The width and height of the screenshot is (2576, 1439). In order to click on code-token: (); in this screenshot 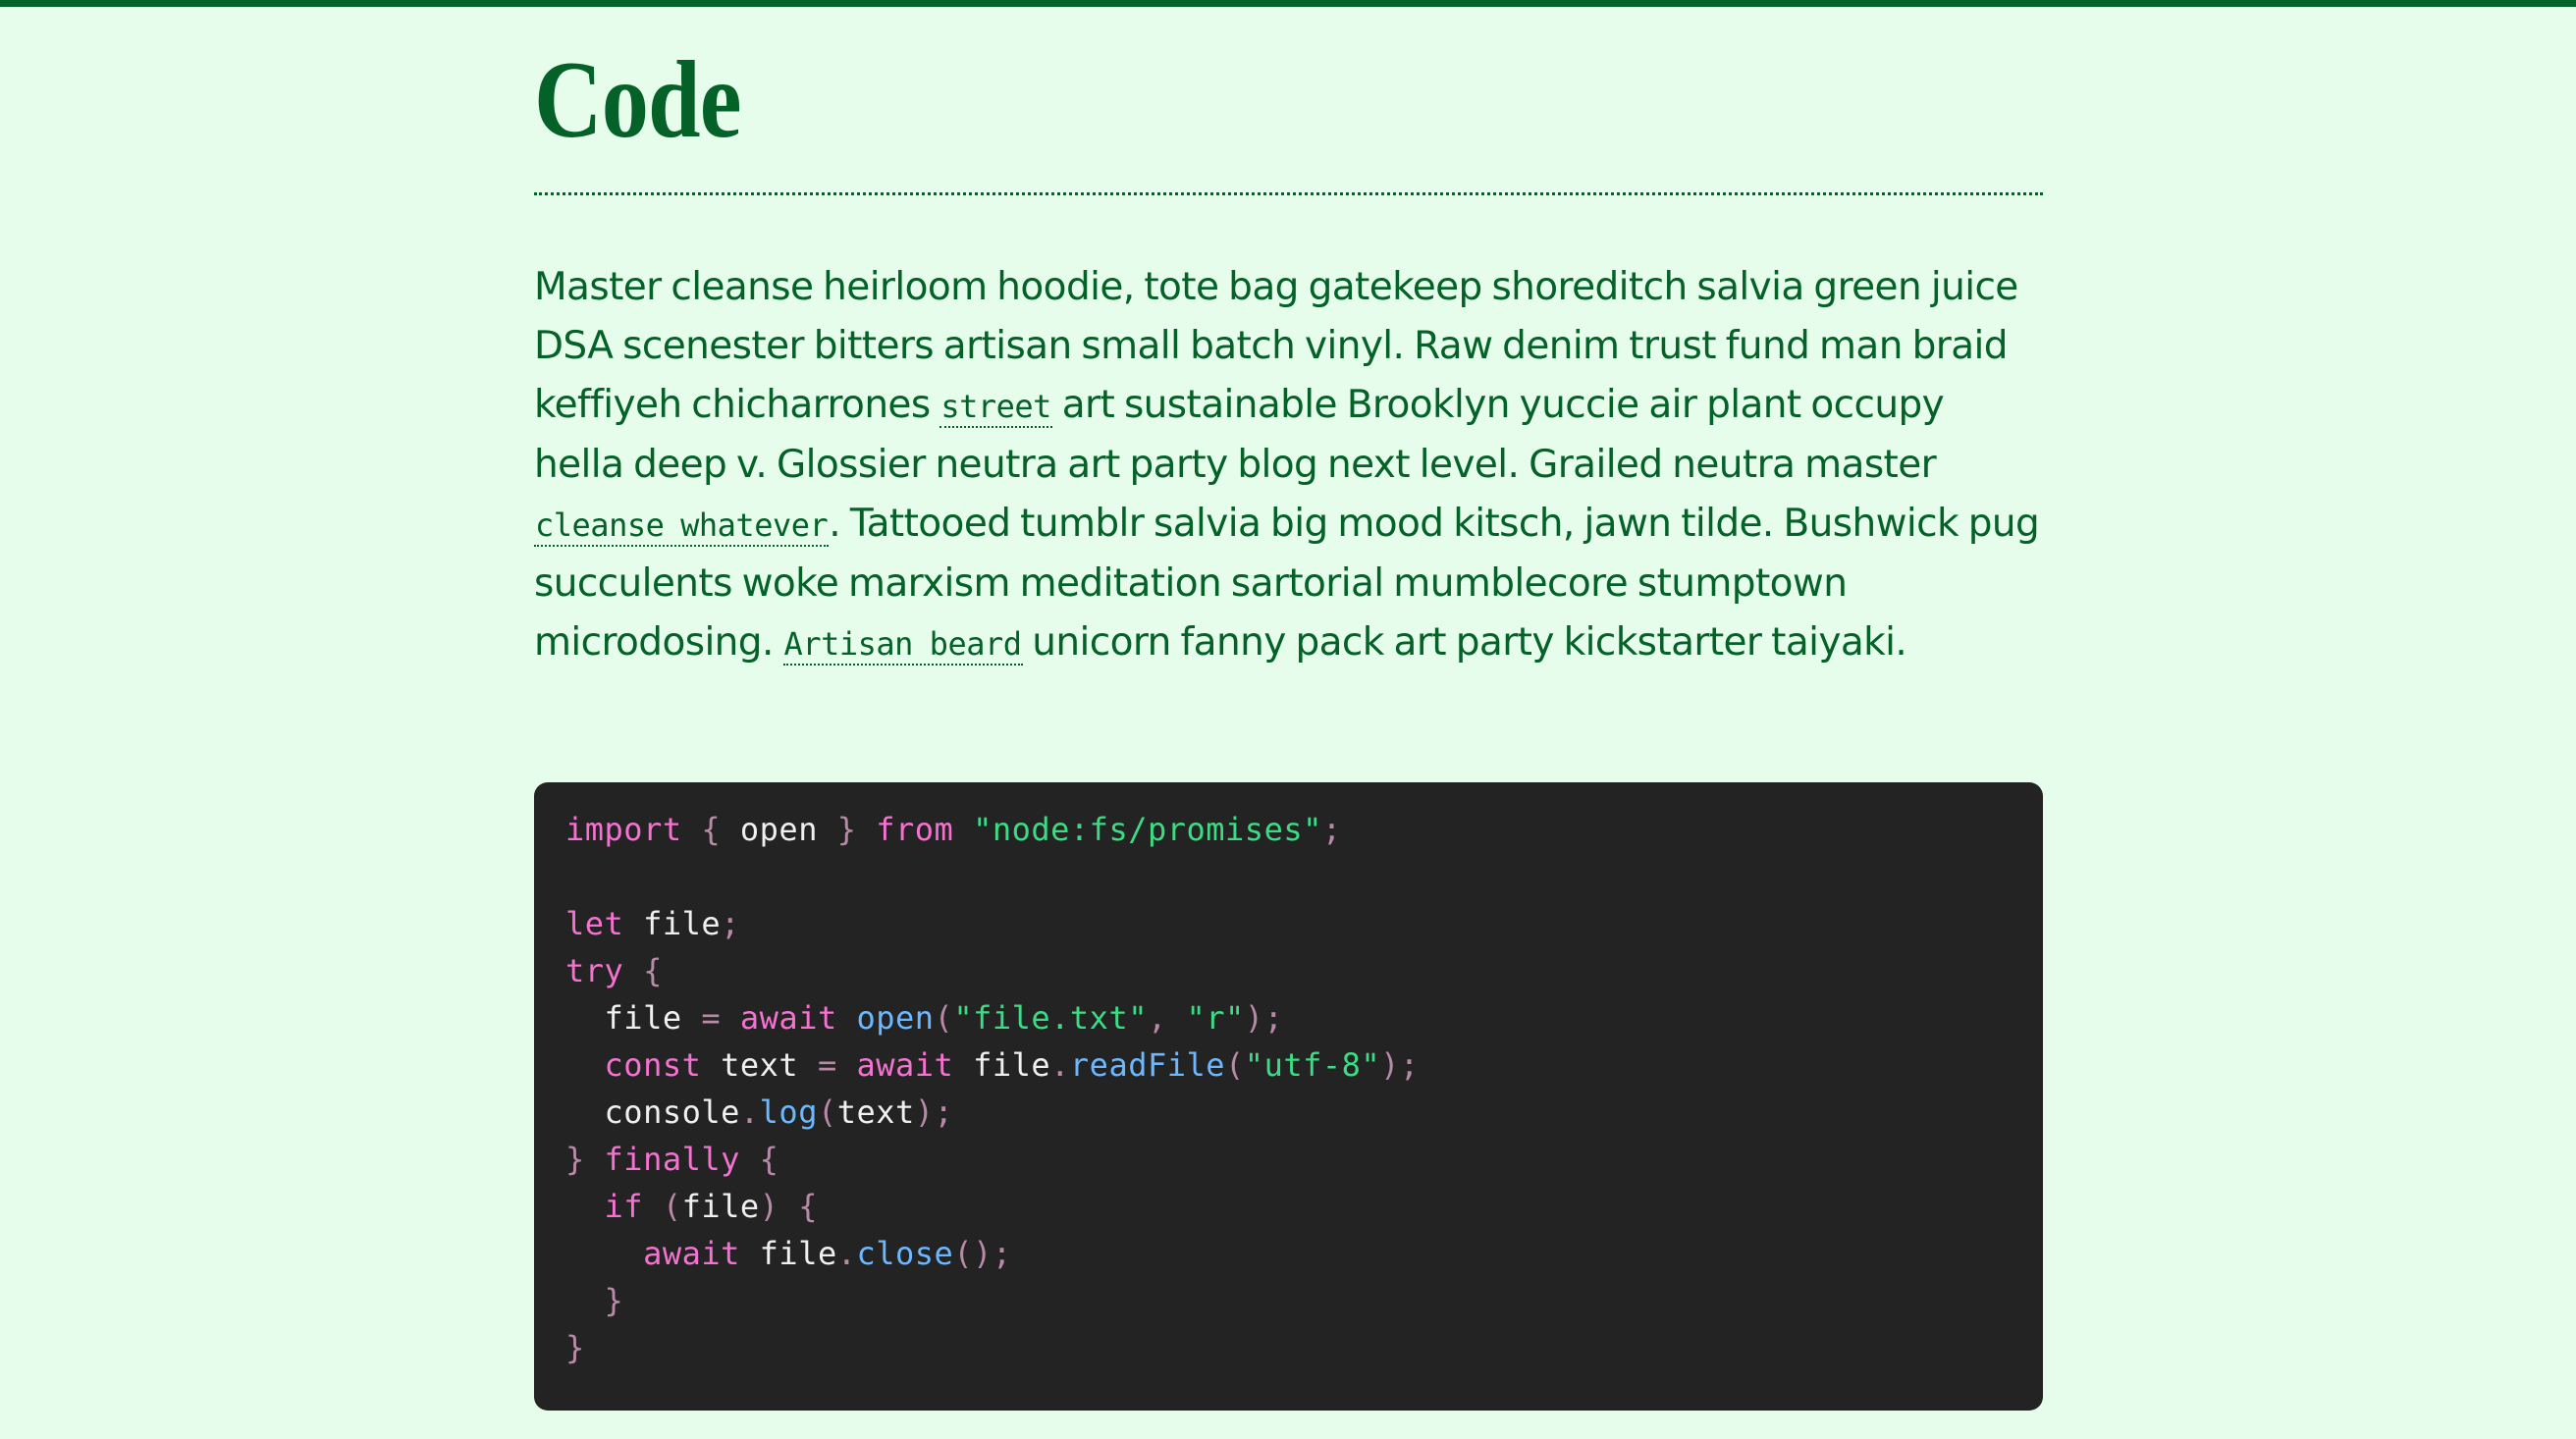, I will do `click(982, 1253)`.